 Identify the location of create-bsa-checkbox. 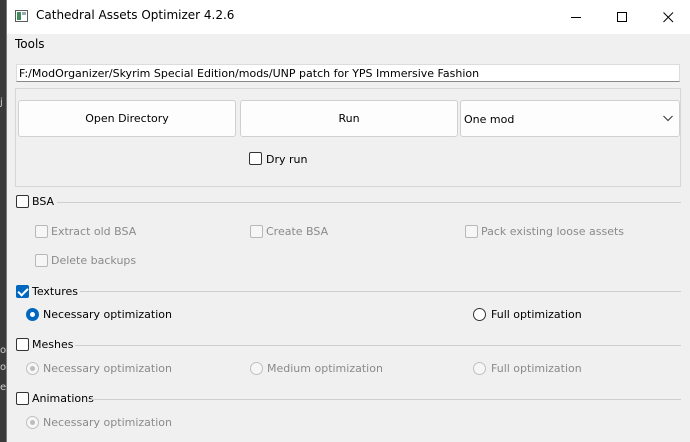
(256, 231).